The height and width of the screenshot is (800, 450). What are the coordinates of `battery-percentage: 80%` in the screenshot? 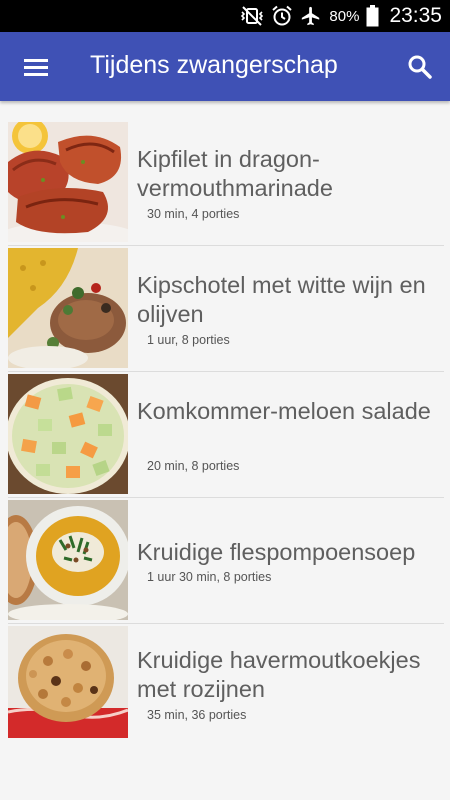 It's located at (344, 16).